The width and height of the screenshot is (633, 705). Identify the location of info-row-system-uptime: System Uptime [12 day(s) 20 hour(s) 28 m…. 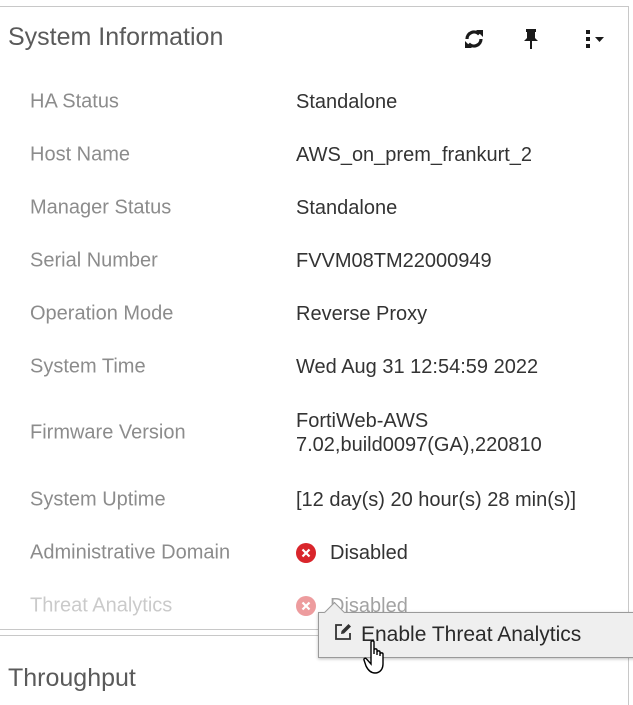
(314, 499).